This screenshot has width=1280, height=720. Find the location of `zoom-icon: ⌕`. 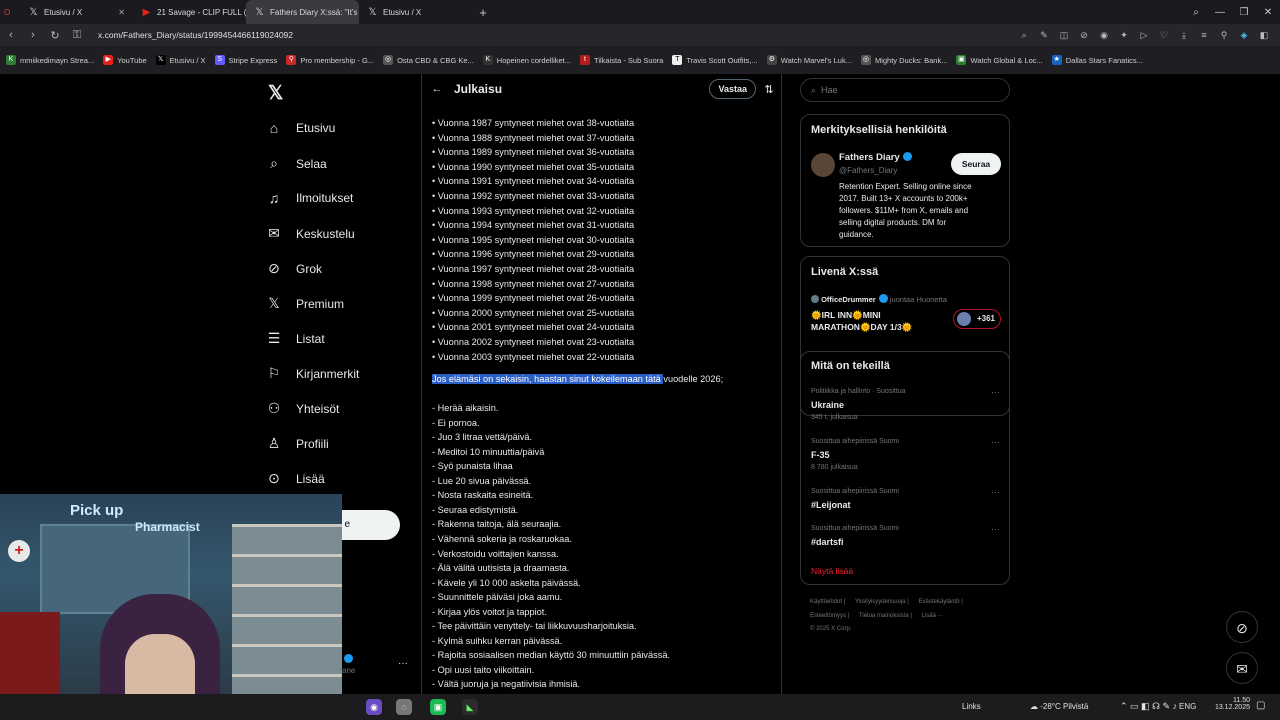

zoom-icon: ⌕ is located at coordinates (1024, 35).